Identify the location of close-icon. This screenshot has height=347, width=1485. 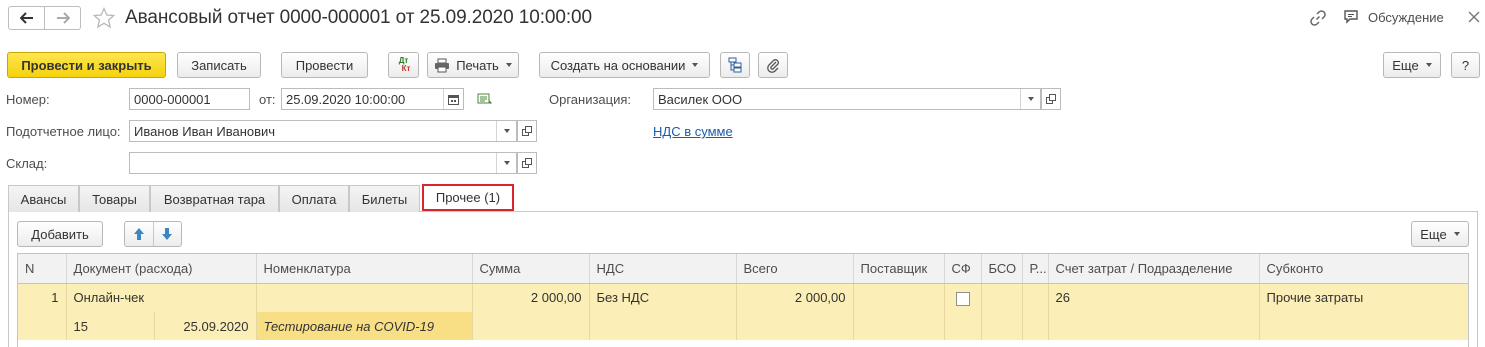
(1474, 18).